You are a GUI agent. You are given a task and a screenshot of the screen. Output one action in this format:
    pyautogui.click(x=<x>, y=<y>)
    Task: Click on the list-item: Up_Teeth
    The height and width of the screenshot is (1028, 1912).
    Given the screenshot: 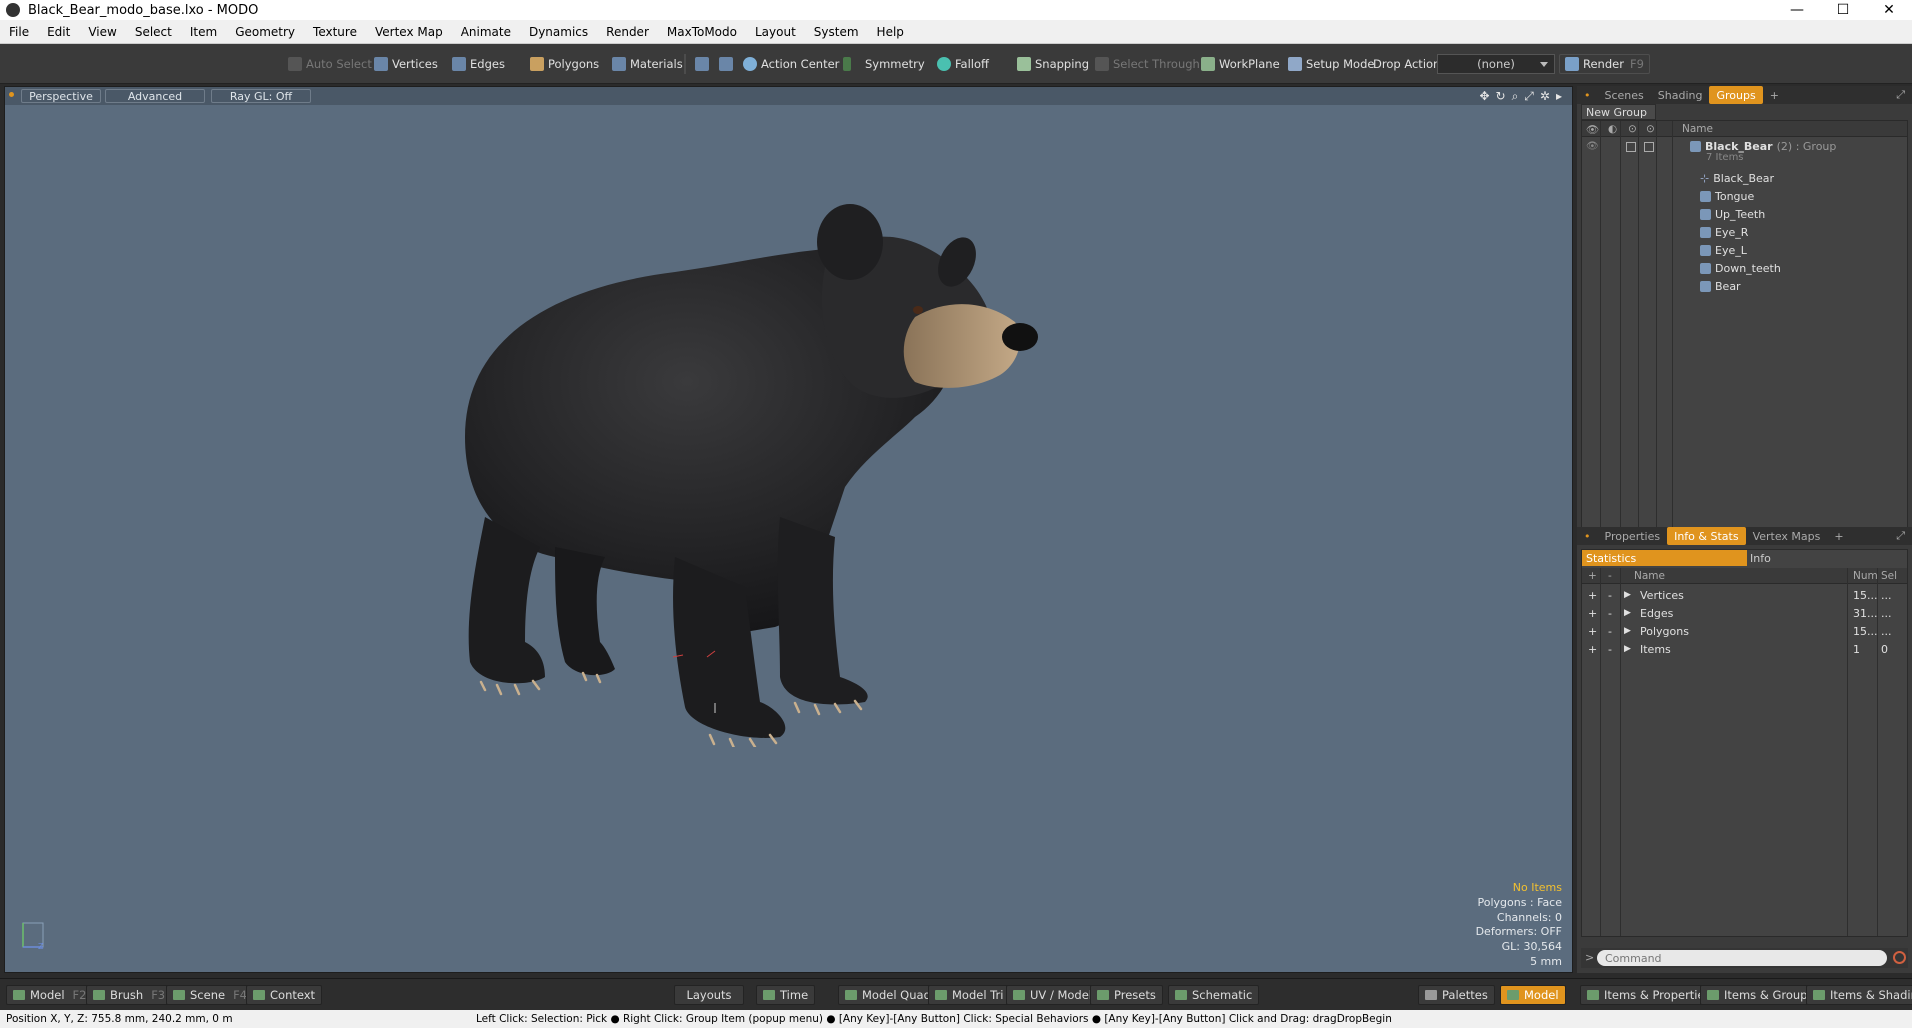 What is the action you would take?
    pyautogui.click(x=1744, y=214)
    